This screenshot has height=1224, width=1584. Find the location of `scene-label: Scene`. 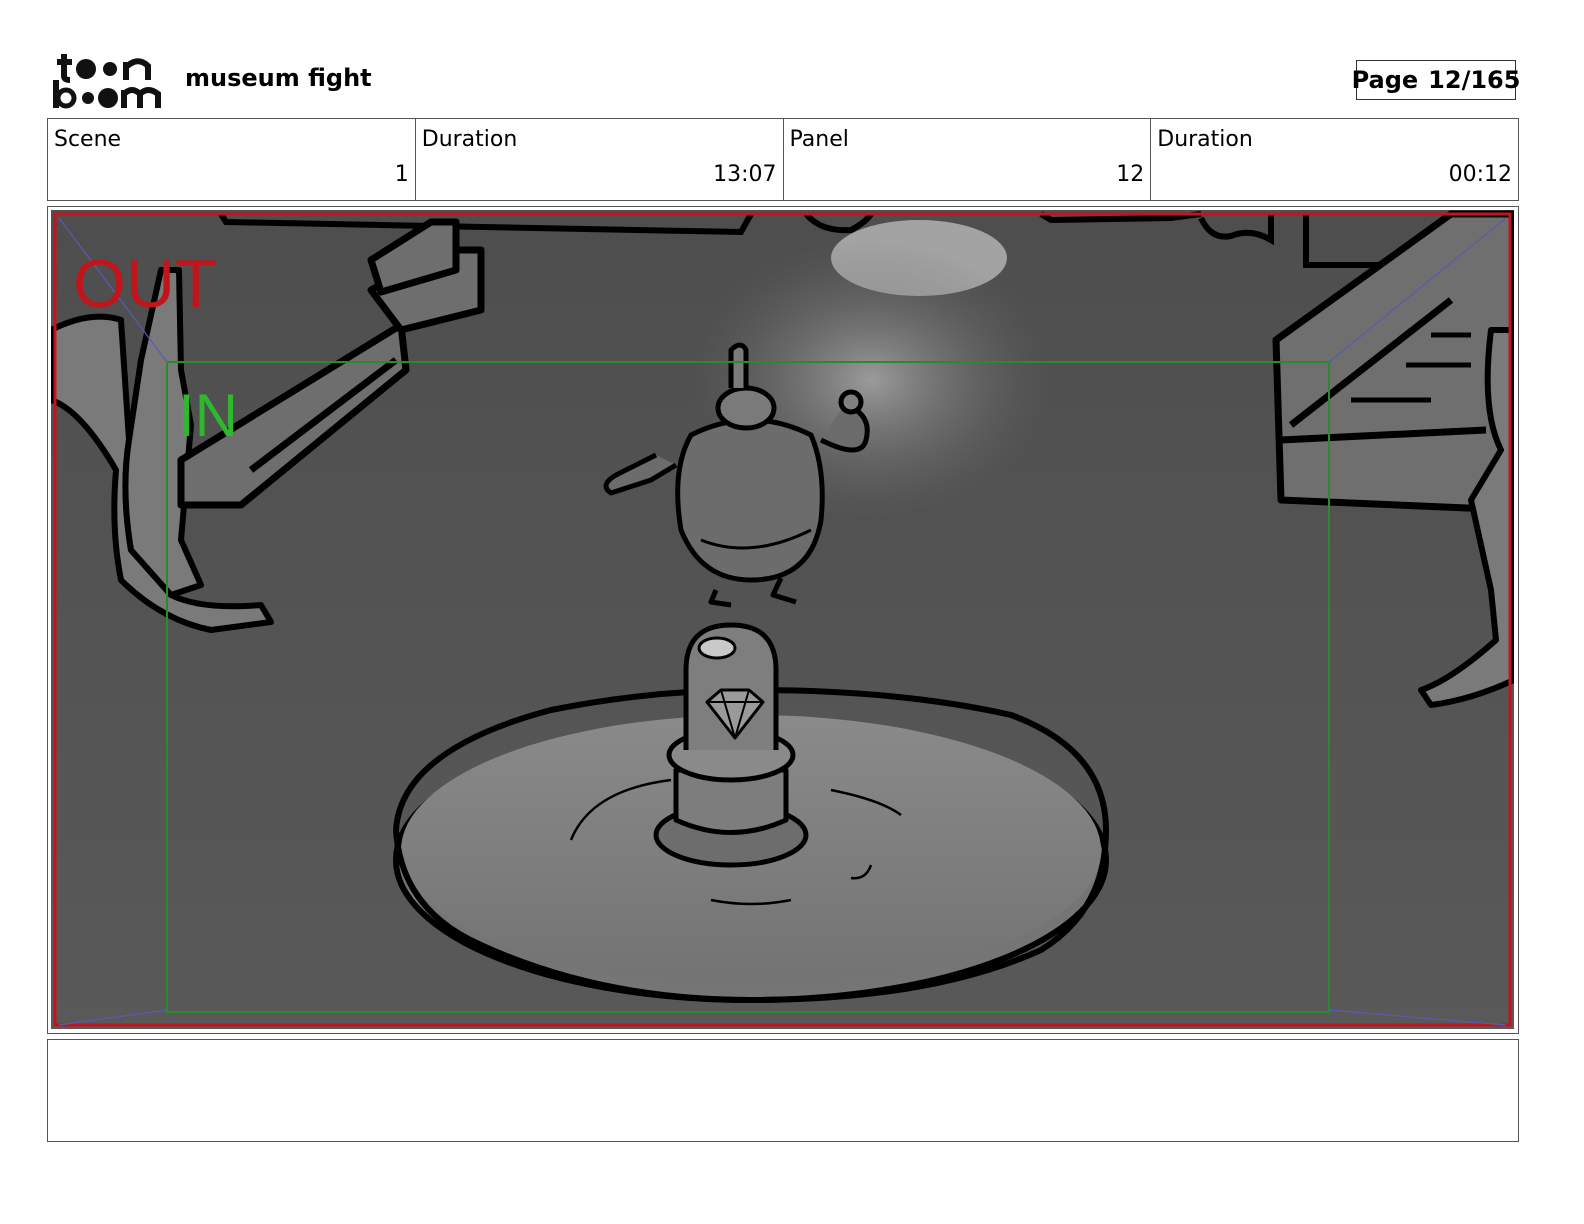

scene-label: Scene is located at coordinates (88, 139).